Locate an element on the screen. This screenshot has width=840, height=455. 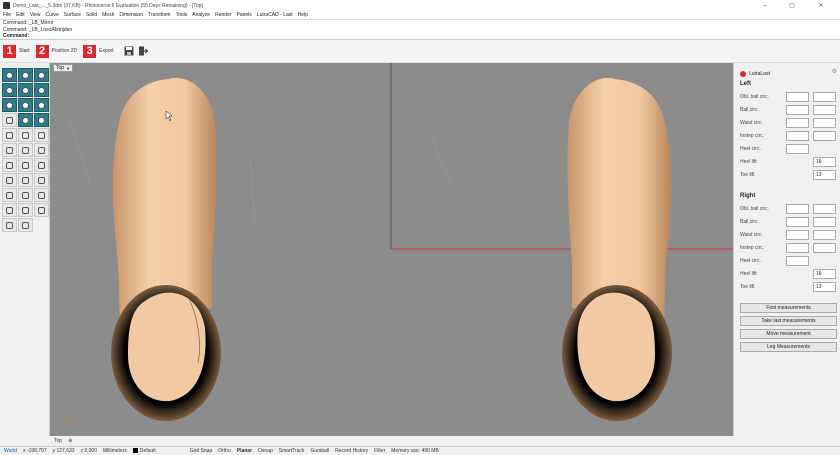
grid-snap-toggle: Grid Snap is located at coordinates (201, 451).